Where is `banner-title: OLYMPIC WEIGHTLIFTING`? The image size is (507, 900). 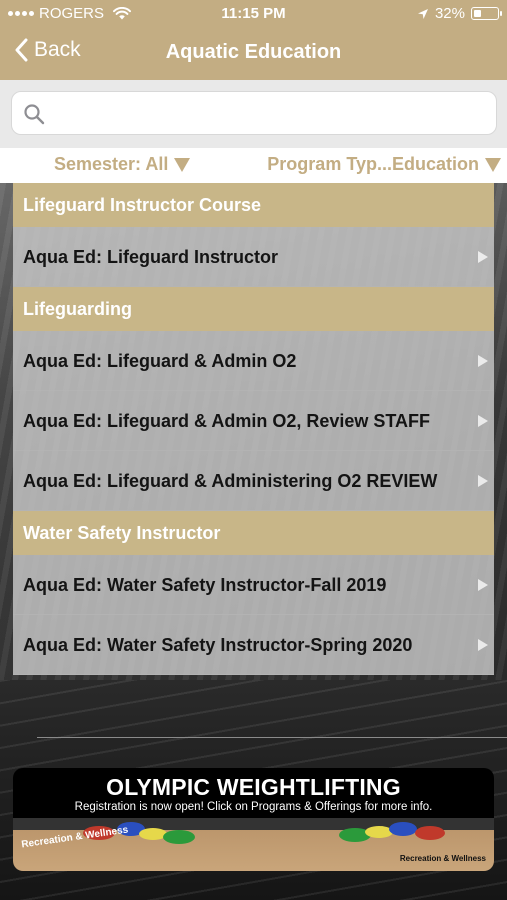 banner-title: OLYMPIC WEIGHTLIFTING is located at coordinates (253, 787).